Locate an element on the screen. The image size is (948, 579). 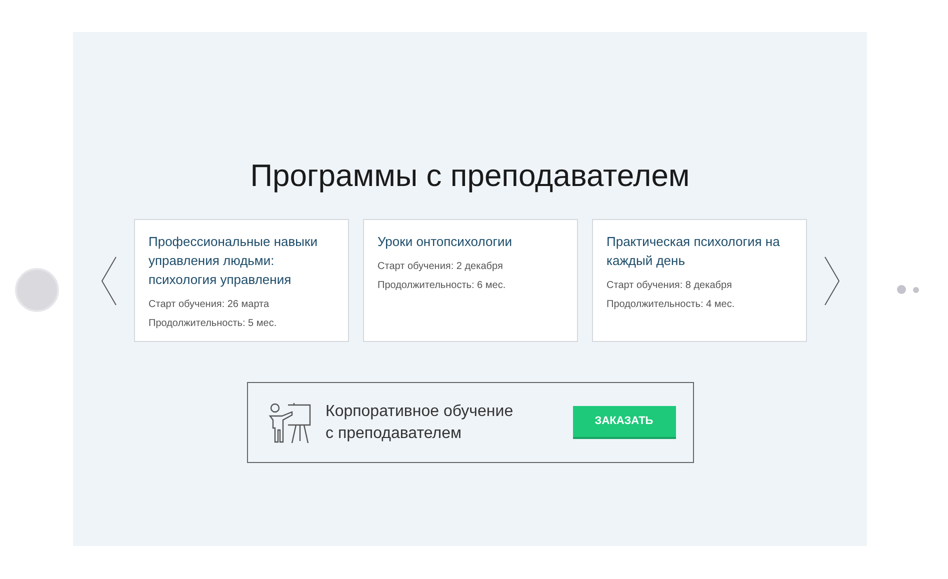
course-start: Старт обучения: 8 декабря is located at coordinates (669, 286).